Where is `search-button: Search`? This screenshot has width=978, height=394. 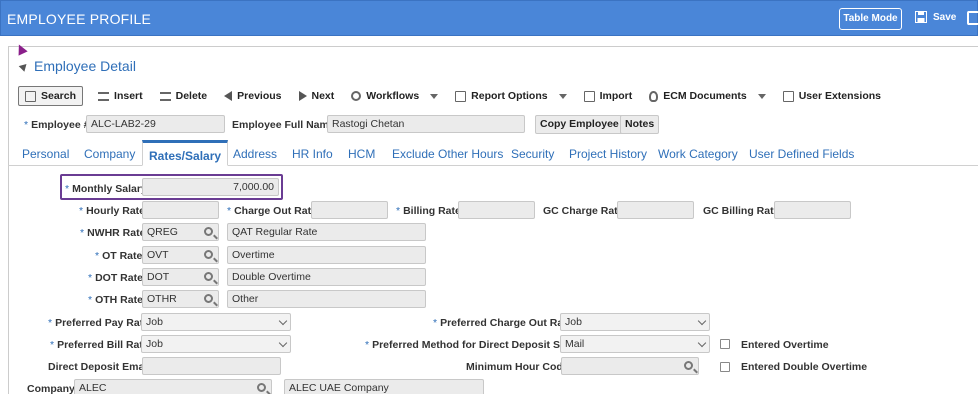 search-button: Search is located at coordinates (51, 96).